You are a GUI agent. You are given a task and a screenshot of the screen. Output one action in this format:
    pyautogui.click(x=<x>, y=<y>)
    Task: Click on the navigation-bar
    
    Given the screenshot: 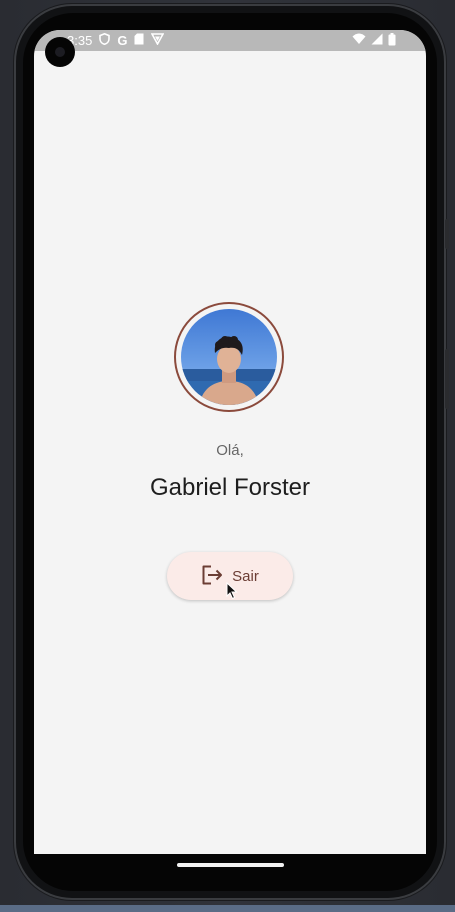 What is the action you would take?
    pyautogui.click(x=230, y=870)
    